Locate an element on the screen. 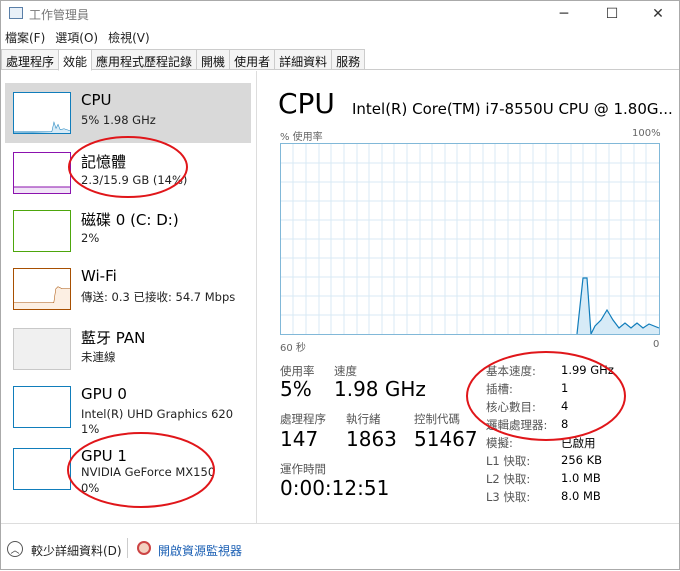 This screenshot has height=571, width=680. resource-monitor-icon is located at coordinates (144, 548).